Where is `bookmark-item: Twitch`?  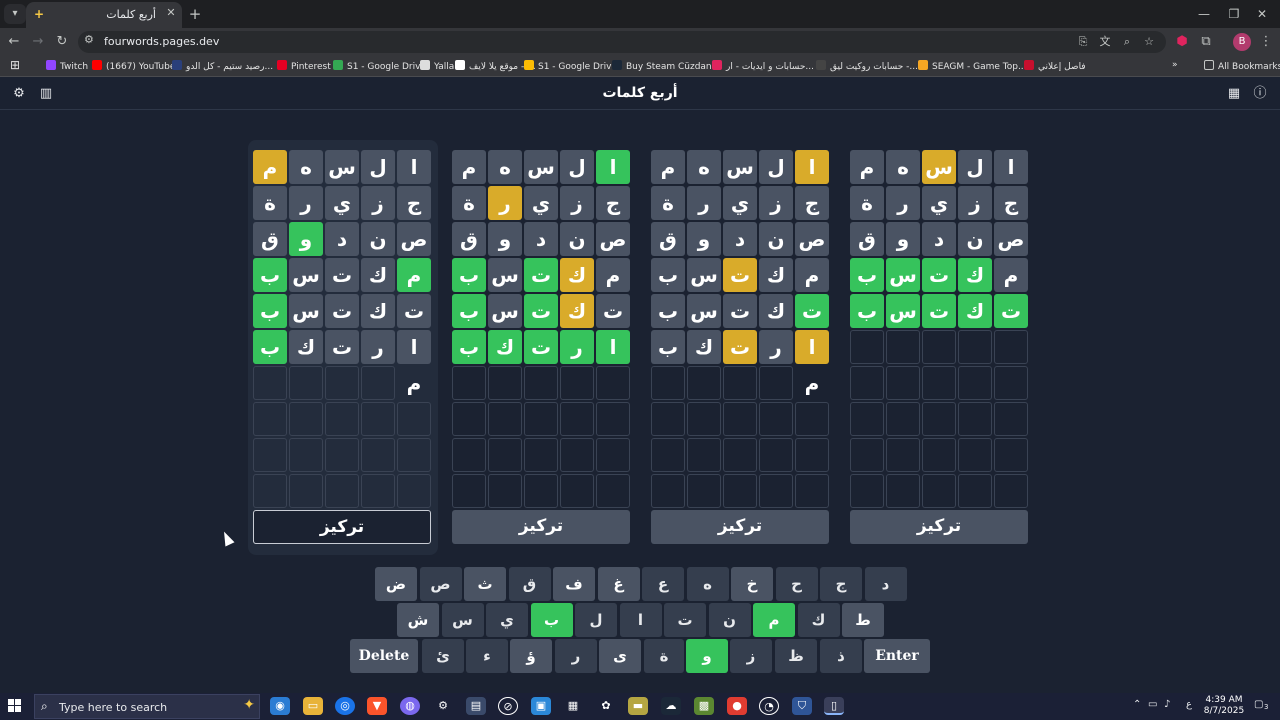 bookmark-item: Twitch is located at coordinates (67, 66).